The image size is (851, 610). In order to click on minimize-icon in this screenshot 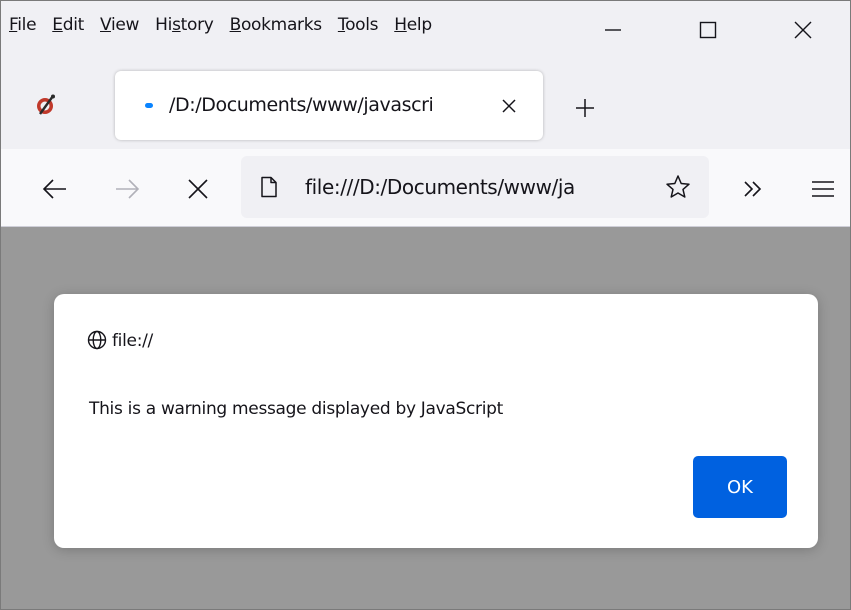, I will do `click(612, 30)`.